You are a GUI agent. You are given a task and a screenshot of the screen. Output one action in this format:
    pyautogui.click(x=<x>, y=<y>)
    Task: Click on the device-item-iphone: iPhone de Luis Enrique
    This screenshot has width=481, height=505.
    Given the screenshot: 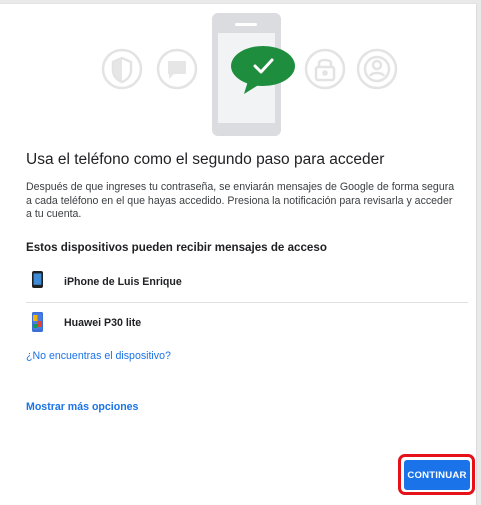 What is the action you would take?
    pyautogui.click(x=247, y=283)
    